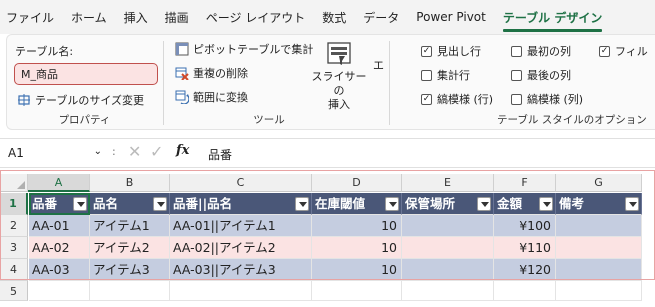  I want to click on column-header-g: G, so click(599, 183).